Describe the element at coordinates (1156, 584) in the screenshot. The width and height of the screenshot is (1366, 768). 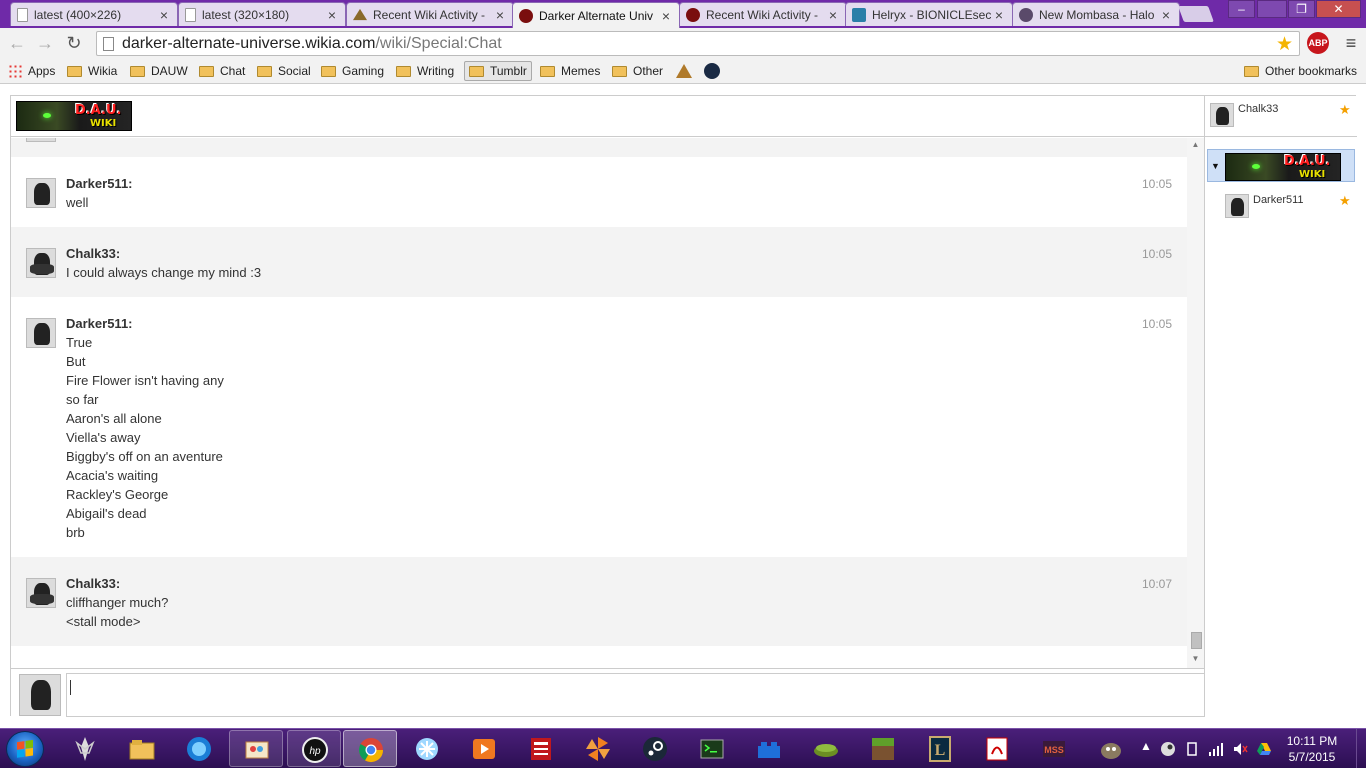
I see `message-time: 10:07` at that location.